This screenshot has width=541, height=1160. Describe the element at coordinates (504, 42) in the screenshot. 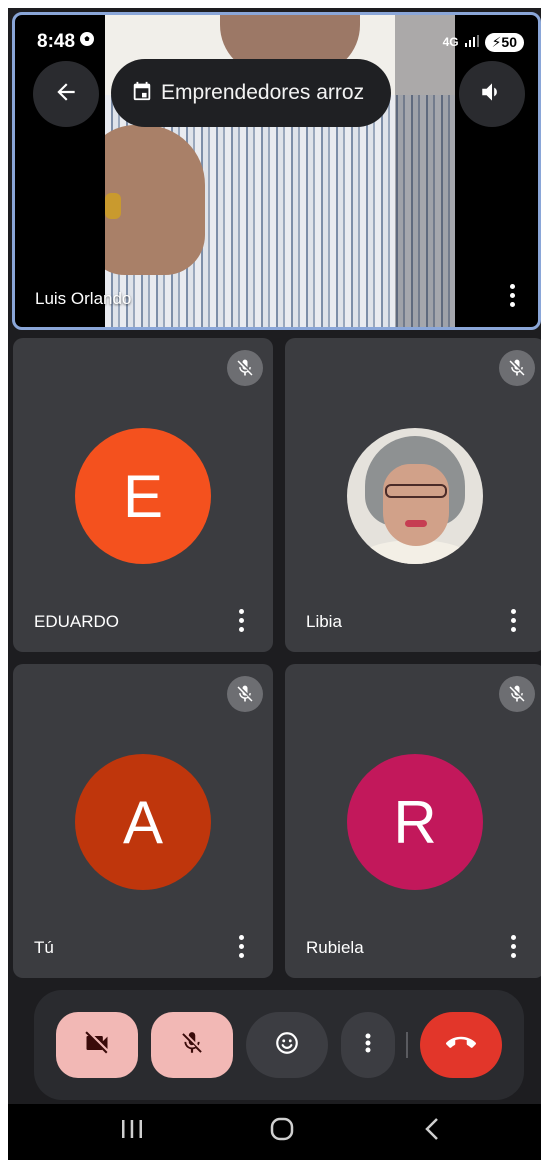

I see `battery-badge: ⚡50` at that location.